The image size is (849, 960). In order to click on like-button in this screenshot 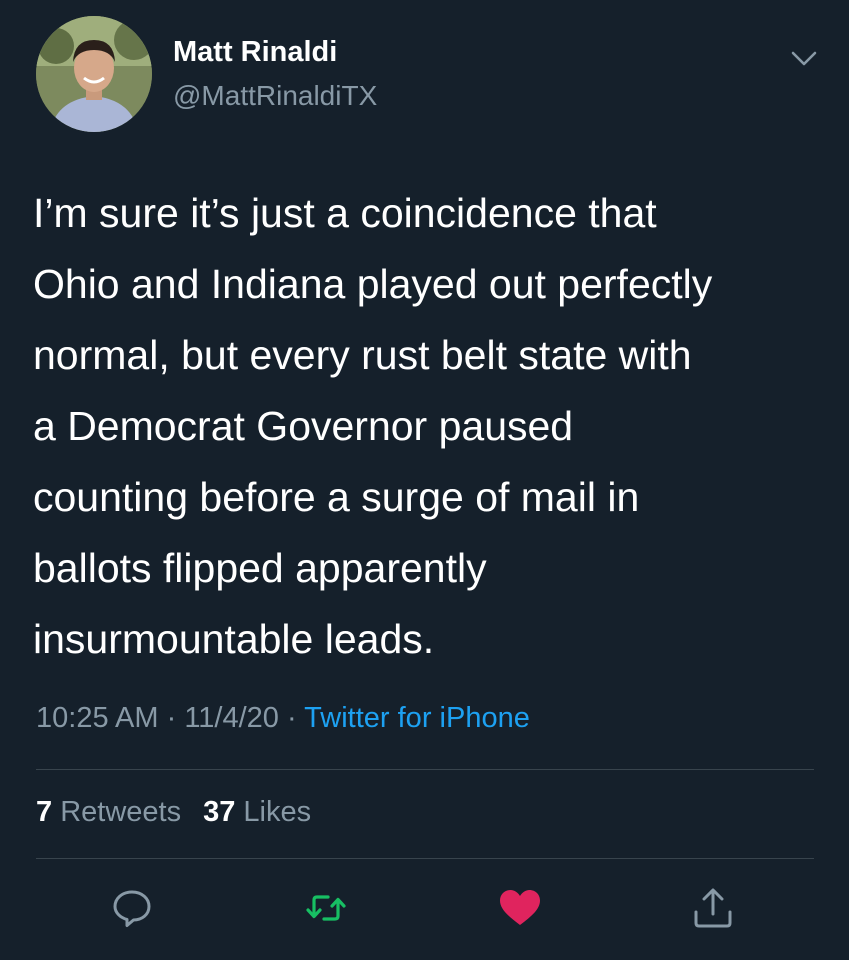, I will do `click(520, 908)`.